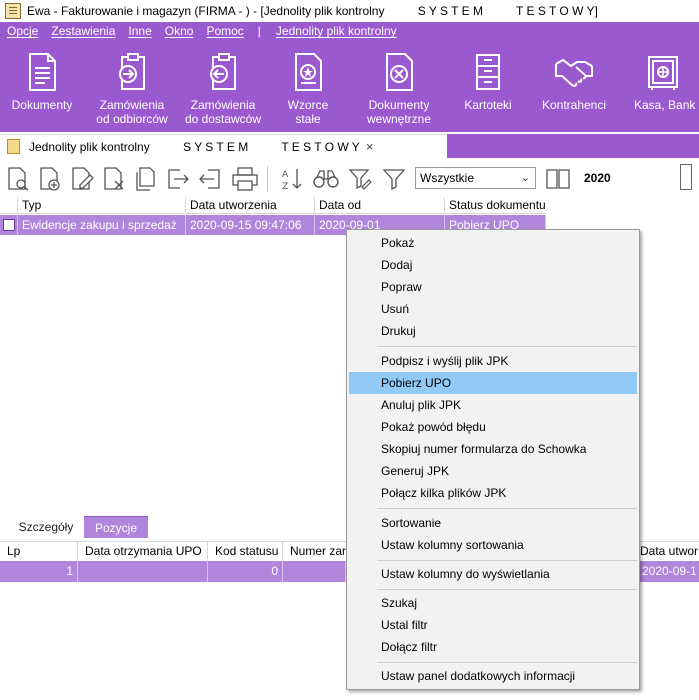  What do you see at coordinates (493, 449) in the screenshot?
I see `menu-item-skopiuj-numer: Skopiuj numer formularza do Schowka` at bounding box center [493, 449].